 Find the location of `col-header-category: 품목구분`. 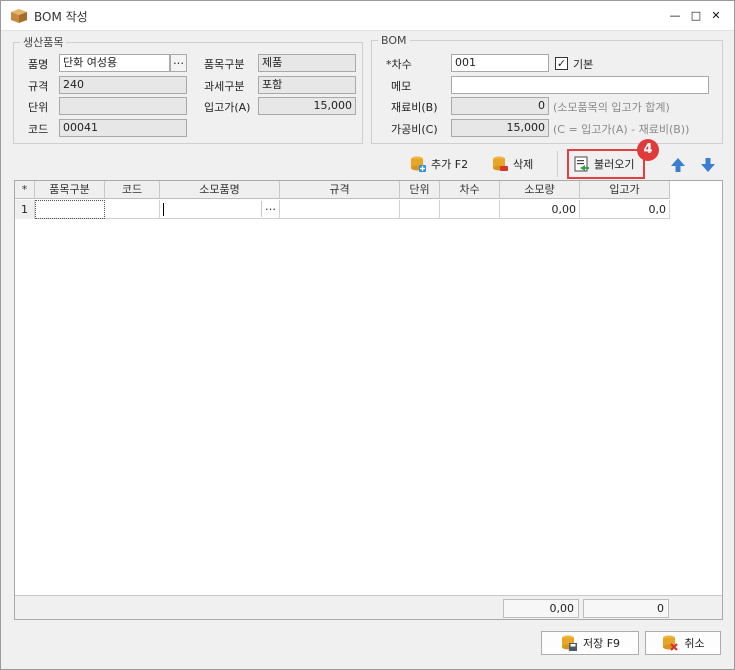

col-header-category: 품목구분 is located at coordinates (70, 190).